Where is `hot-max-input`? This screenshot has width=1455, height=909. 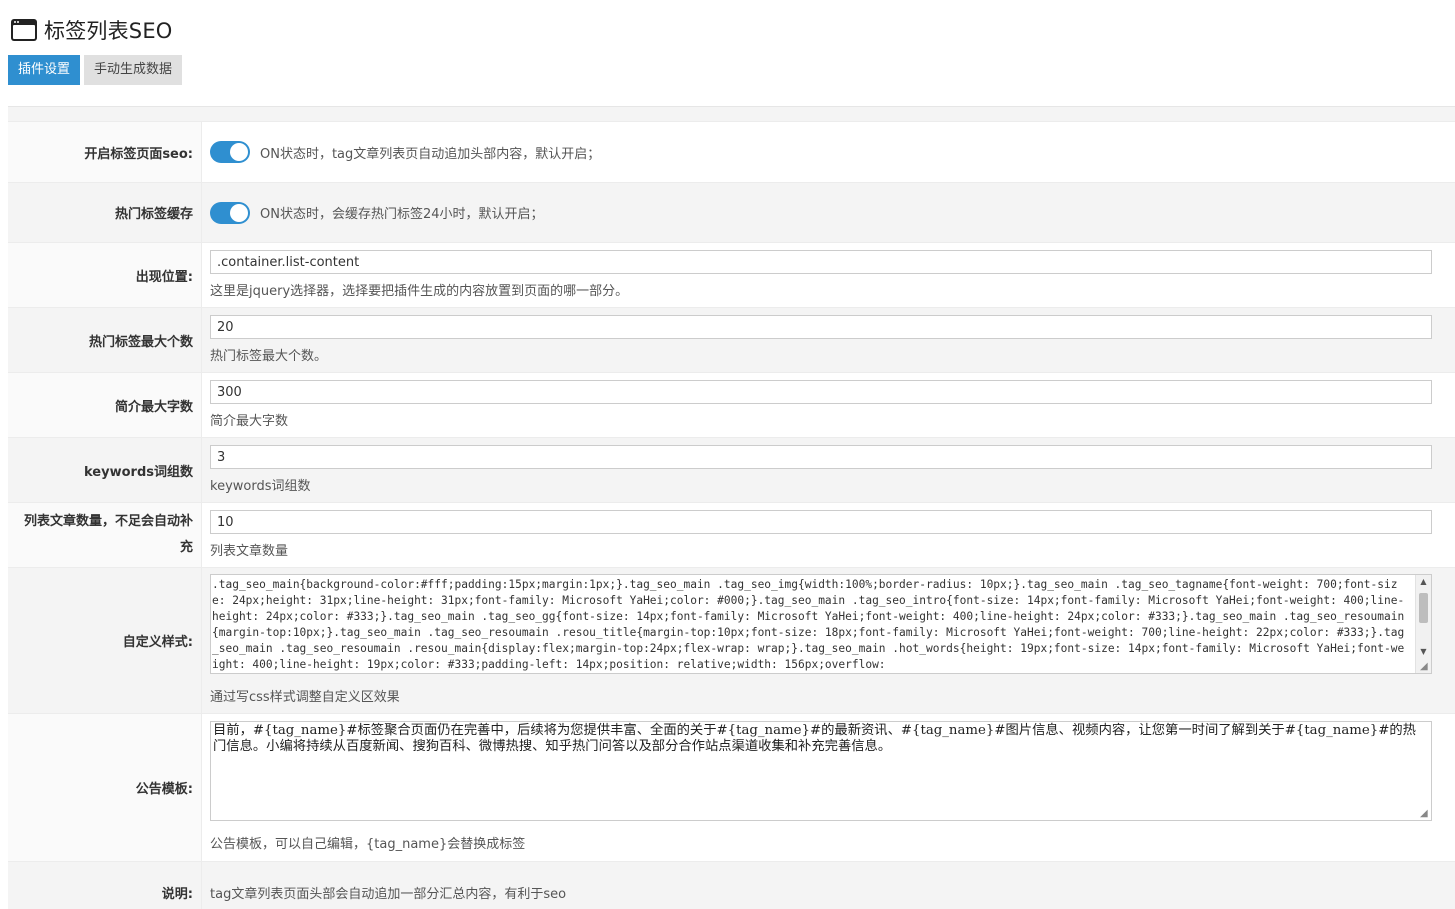
hot-max-input is located at coordinates (821, 327).